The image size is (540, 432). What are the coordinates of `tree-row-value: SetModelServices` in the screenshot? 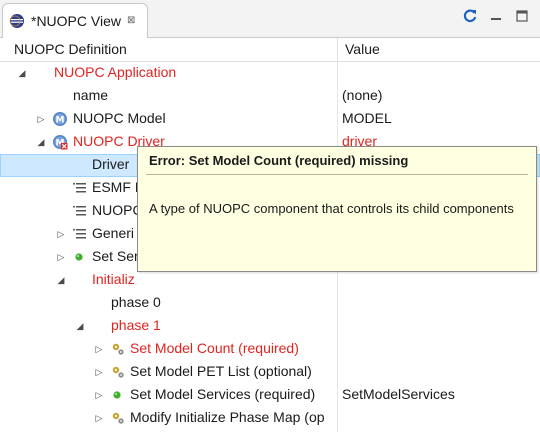 It's located at (398, 394).